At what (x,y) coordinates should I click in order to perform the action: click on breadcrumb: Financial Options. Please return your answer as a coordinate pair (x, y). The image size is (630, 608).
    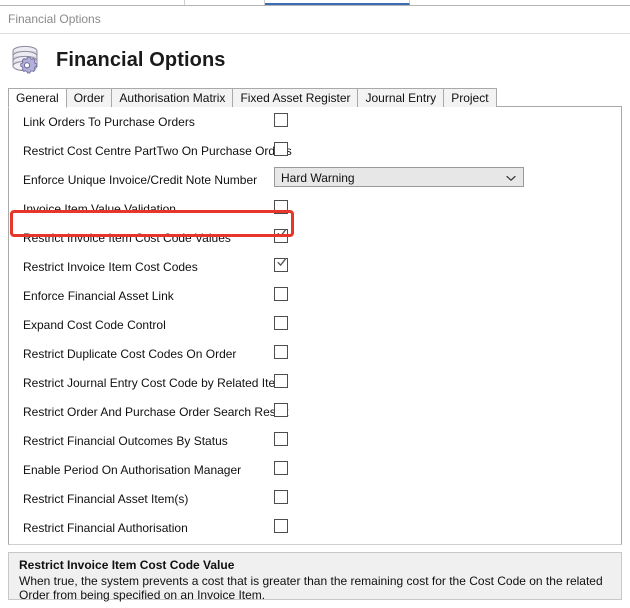
    Looking at the image, I should click on (54, 19).